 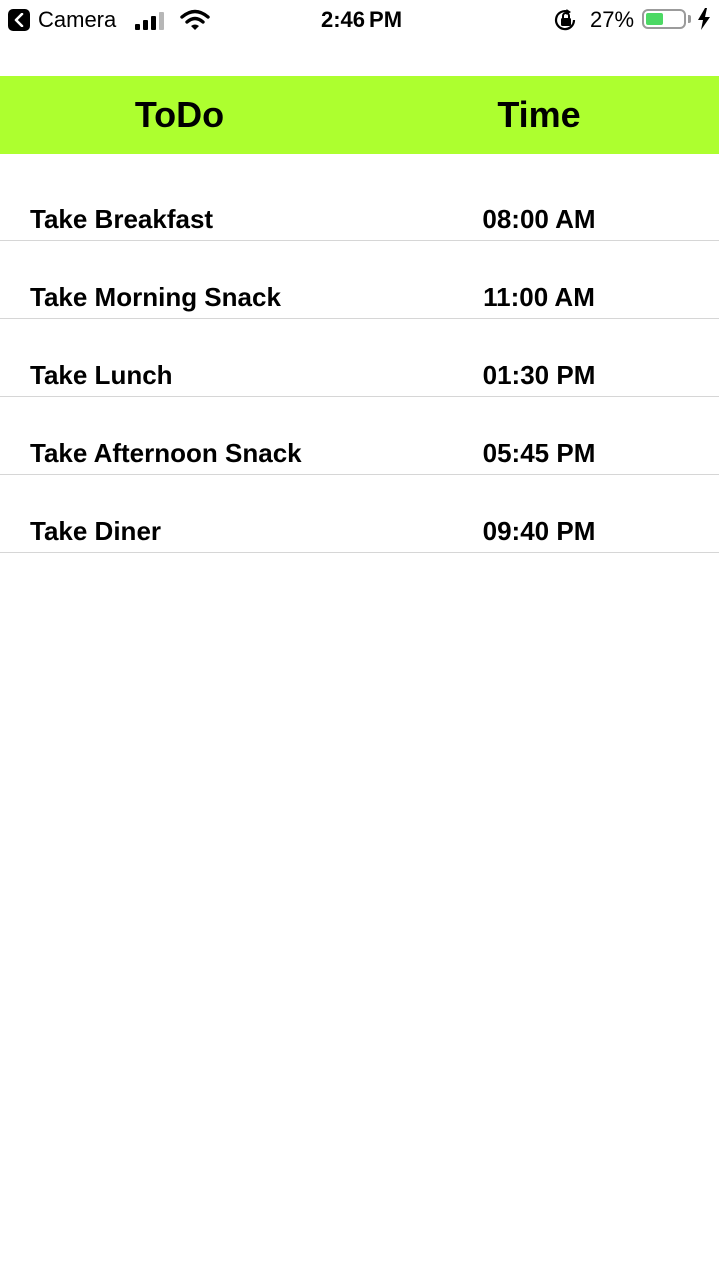 I want to click on todo-time: 05:45 PM, so click(x=539, y=453).